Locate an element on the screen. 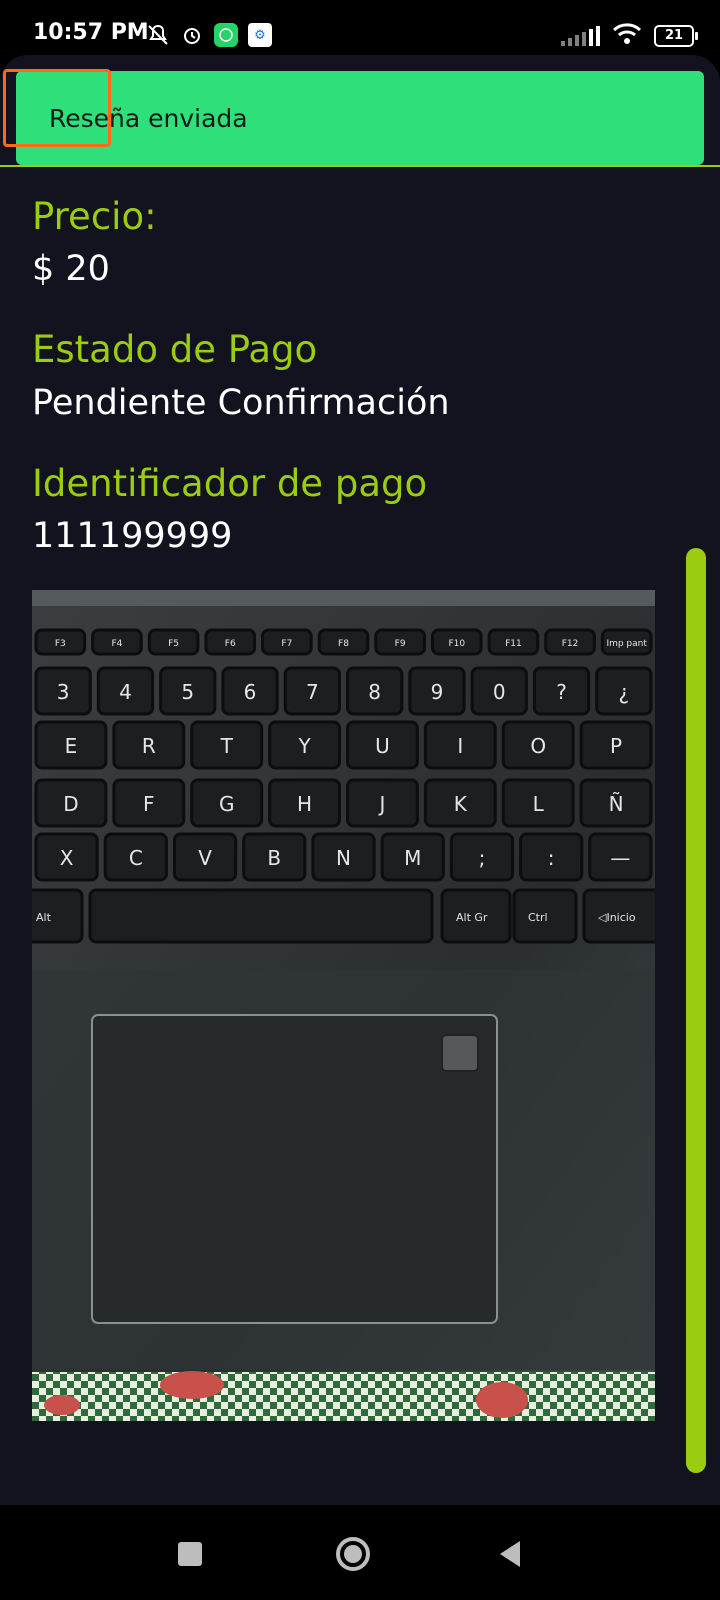 This screenshot has height=1600, width=720. key-label: D is located at coordinates (70, 804).